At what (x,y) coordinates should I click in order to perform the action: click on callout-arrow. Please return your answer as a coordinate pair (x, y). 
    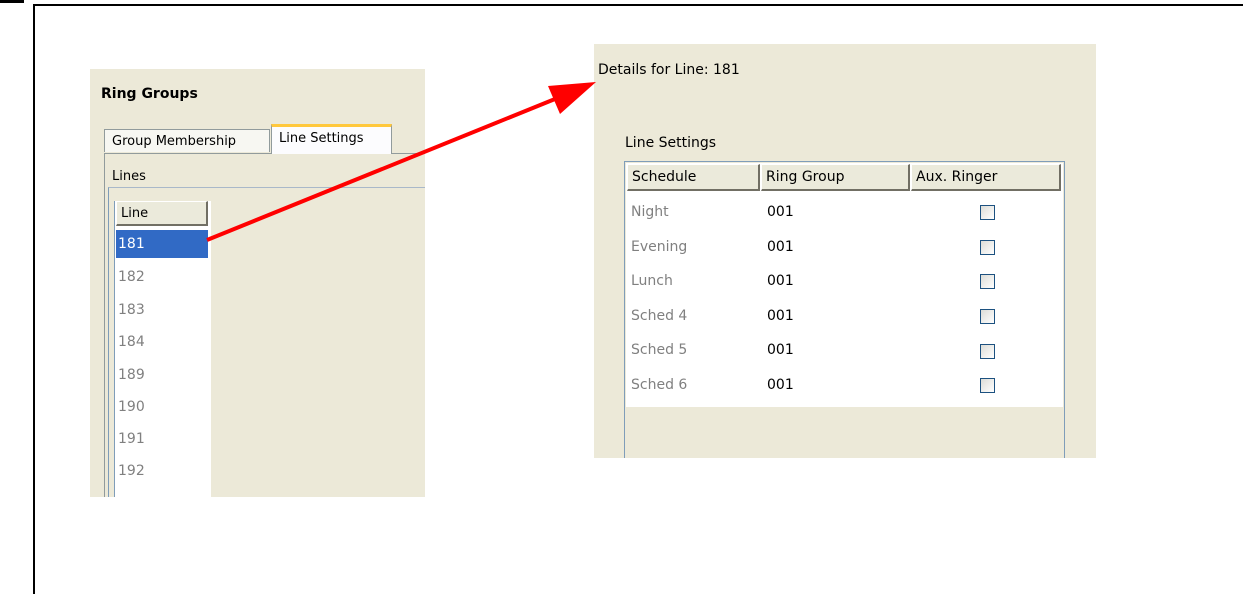
    Looking at the image, I should click on (401, 162).